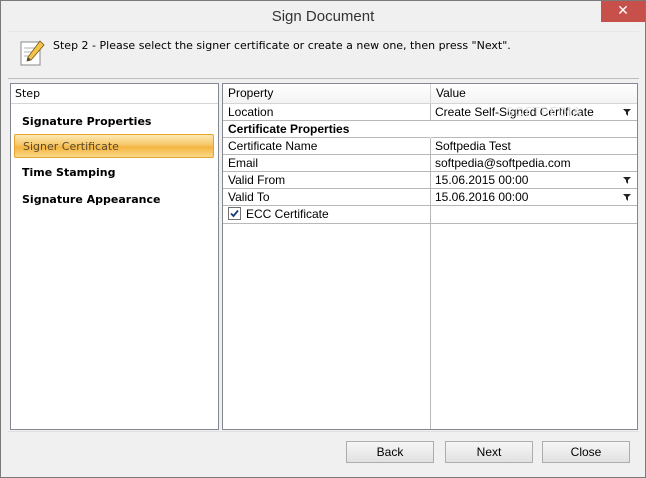 The width and height of the screenshot is (646, 478). What do you see at coordinates (430, 180) in the screenshot?
I see `grid-row-valid-from: Valid From 15.06.2015 00:00` at bounding box center [430, 180].